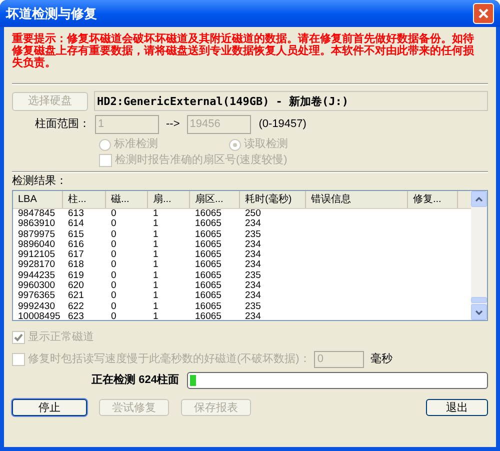 The height and width of the screenshot is (451, 500). What do you see at coordinates (36, 265) in the screenshot?
I see `table-cell-text: 9928170` at bounding box center [36, 265].